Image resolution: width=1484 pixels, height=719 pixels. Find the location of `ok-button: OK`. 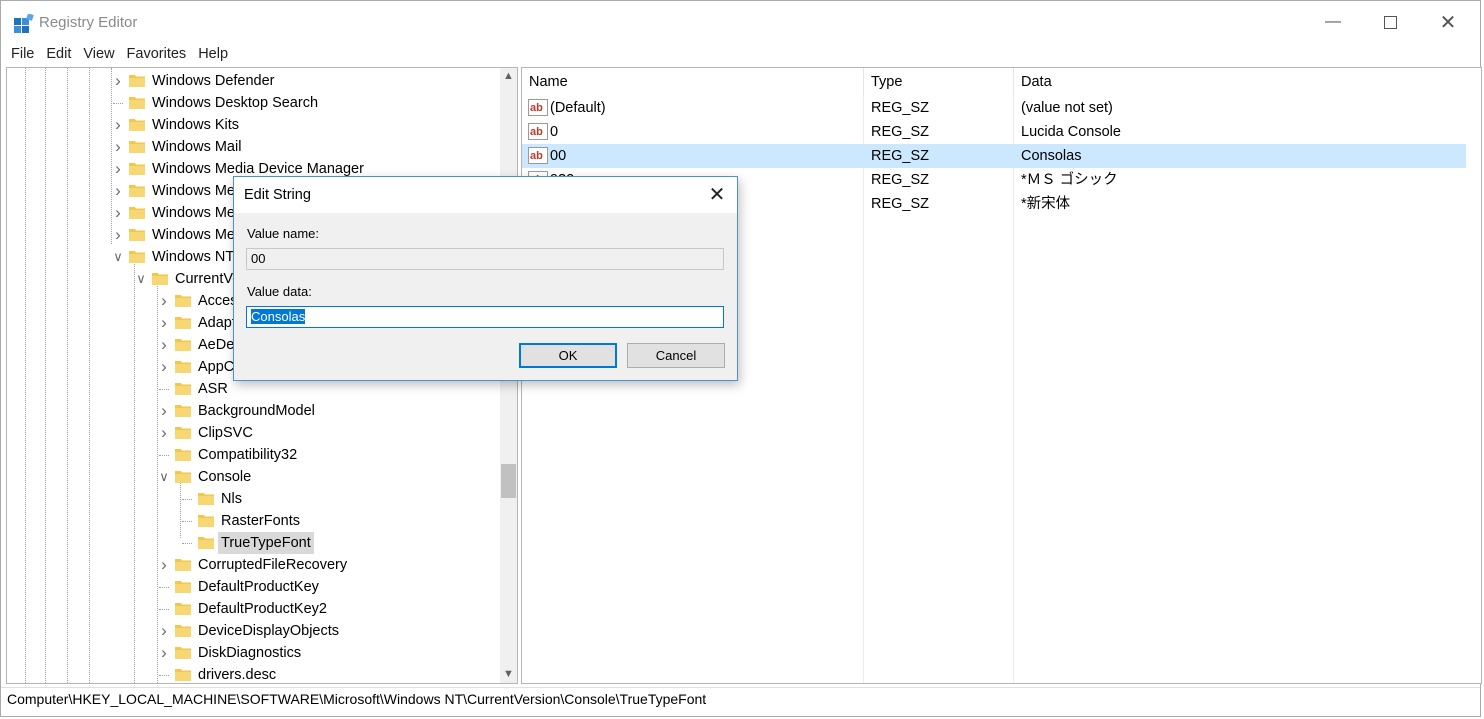

ok-button: OK is located at coordinates (568, 355).